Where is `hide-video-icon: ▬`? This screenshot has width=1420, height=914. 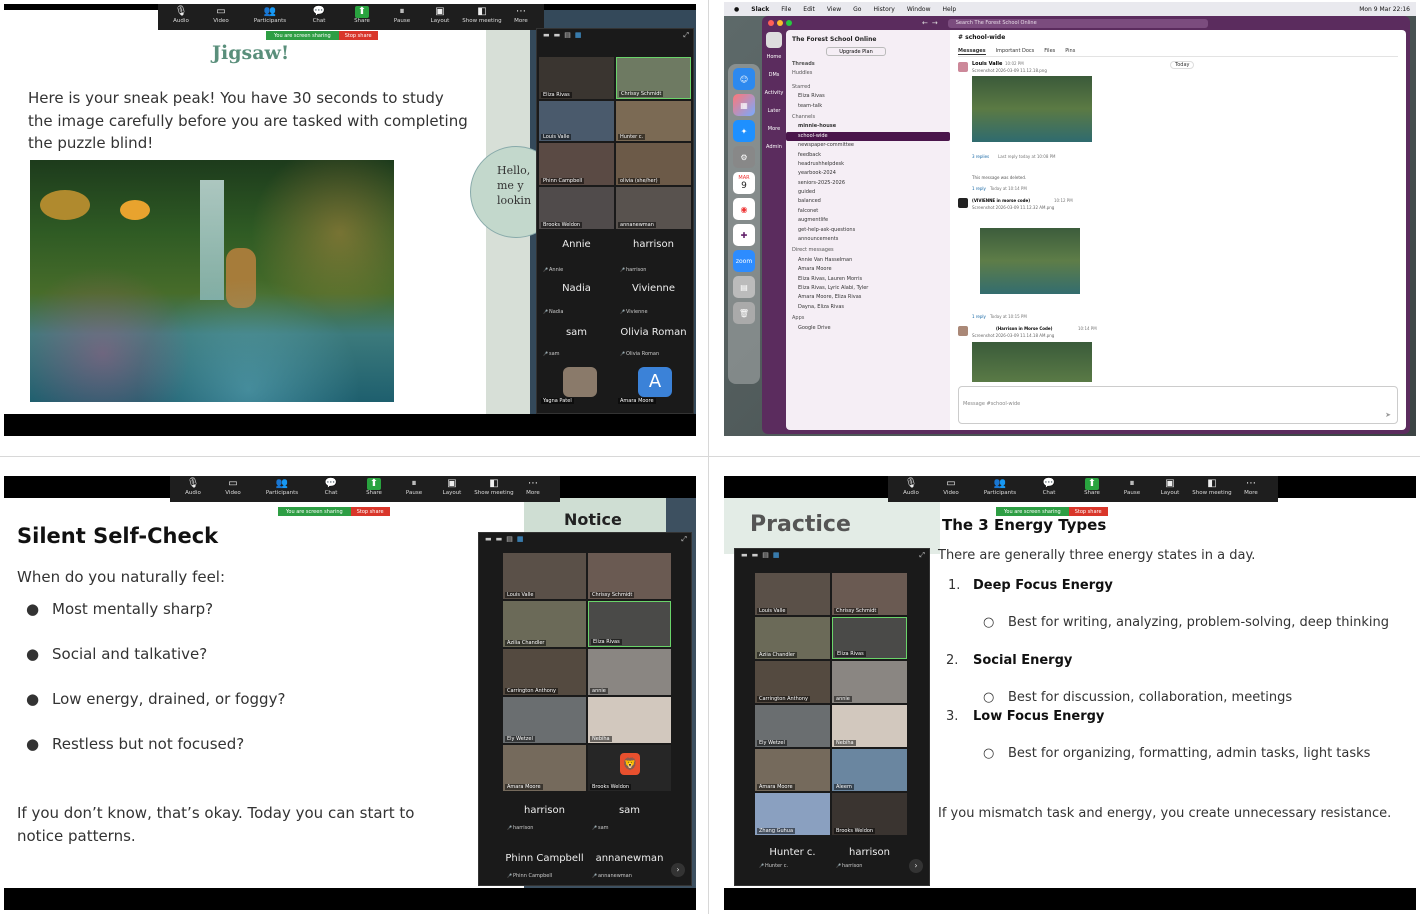
hide-video-icon: ▬ is located at coordinates (557, 35).